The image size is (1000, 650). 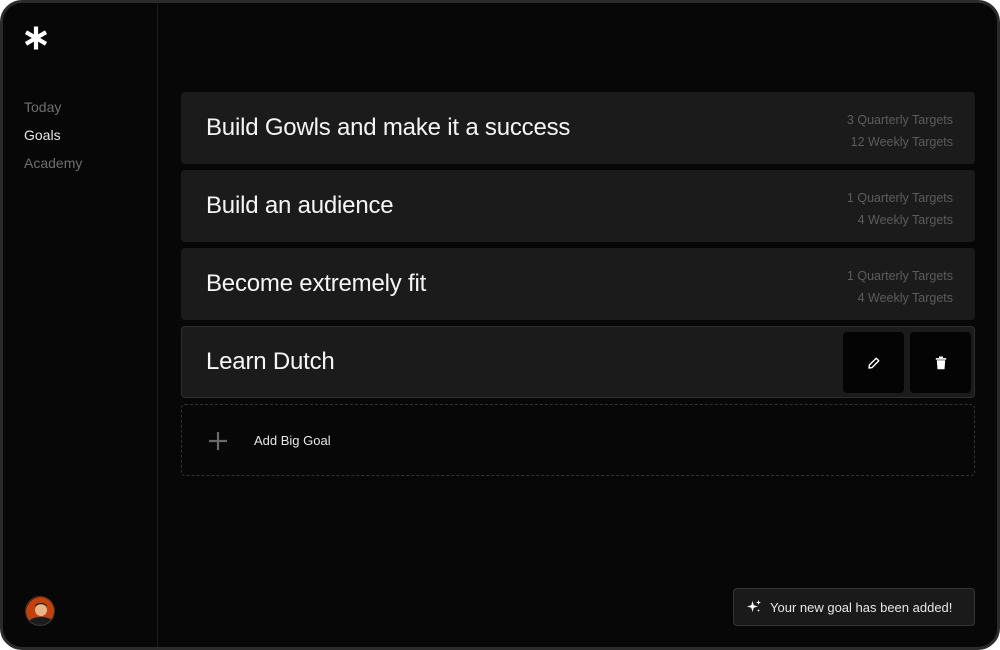 I want to click on avatar-image, so click(x=40, y=611).